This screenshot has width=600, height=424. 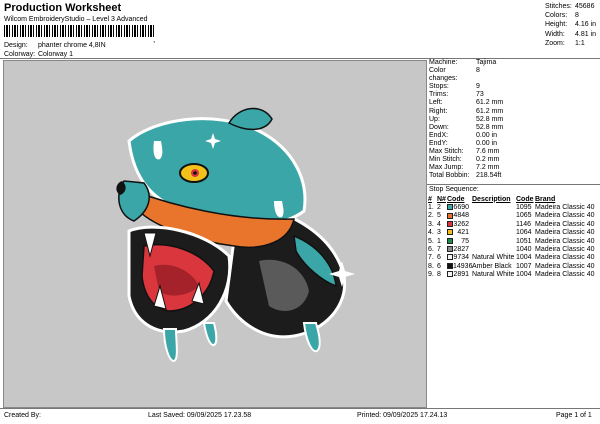 I want to click on color-code-cell: 9734, so click(x=459, y=258).